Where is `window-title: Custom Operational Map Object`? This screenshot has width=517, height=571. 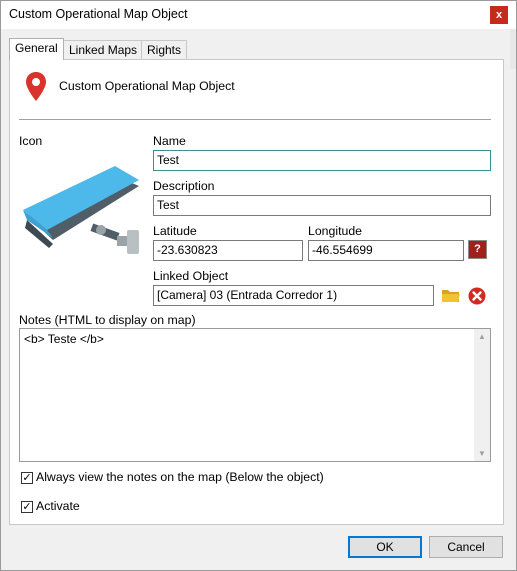
window-title: Custom Operational Map Object is located at coordinates (98, 14).